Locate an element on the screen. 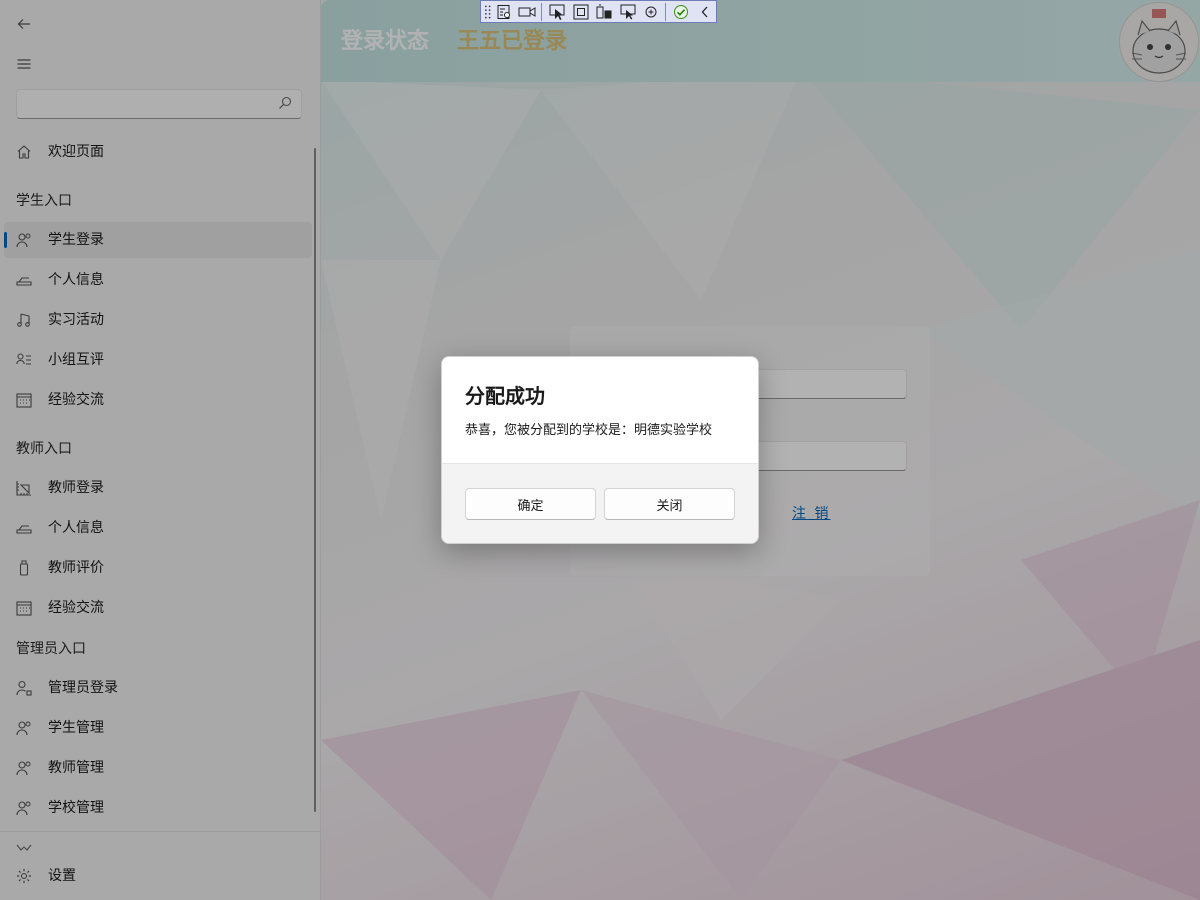 The width and height of the screenshot is (1200, 900). track-focus-icon is located at coordinates (604, 11).